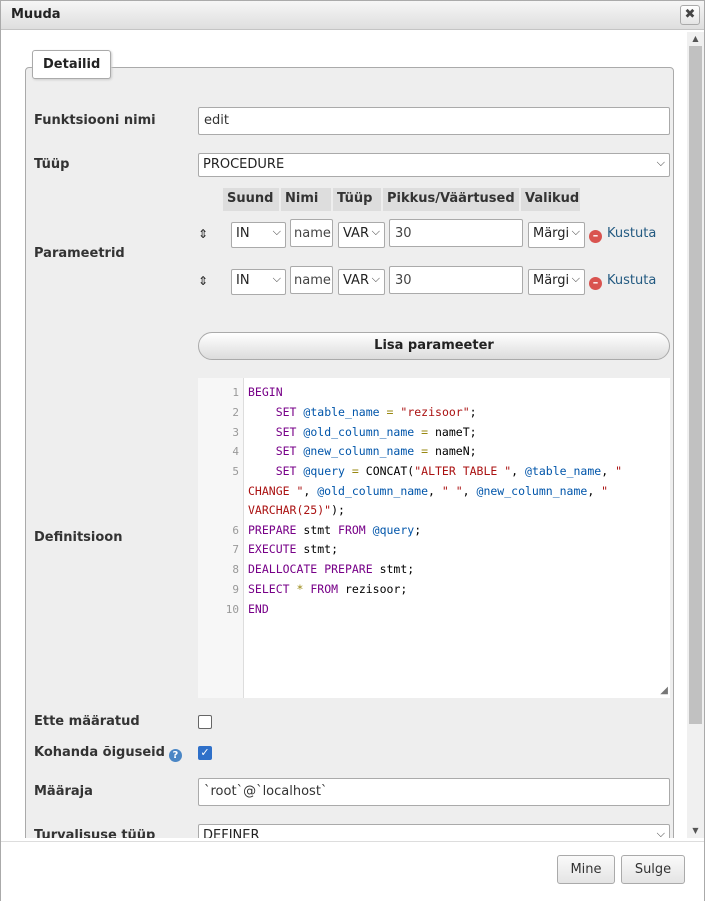  What do you see at coordinates (235, 392) in the screenshot?
I see `line-number: 1` at bounding box center [235, 392].